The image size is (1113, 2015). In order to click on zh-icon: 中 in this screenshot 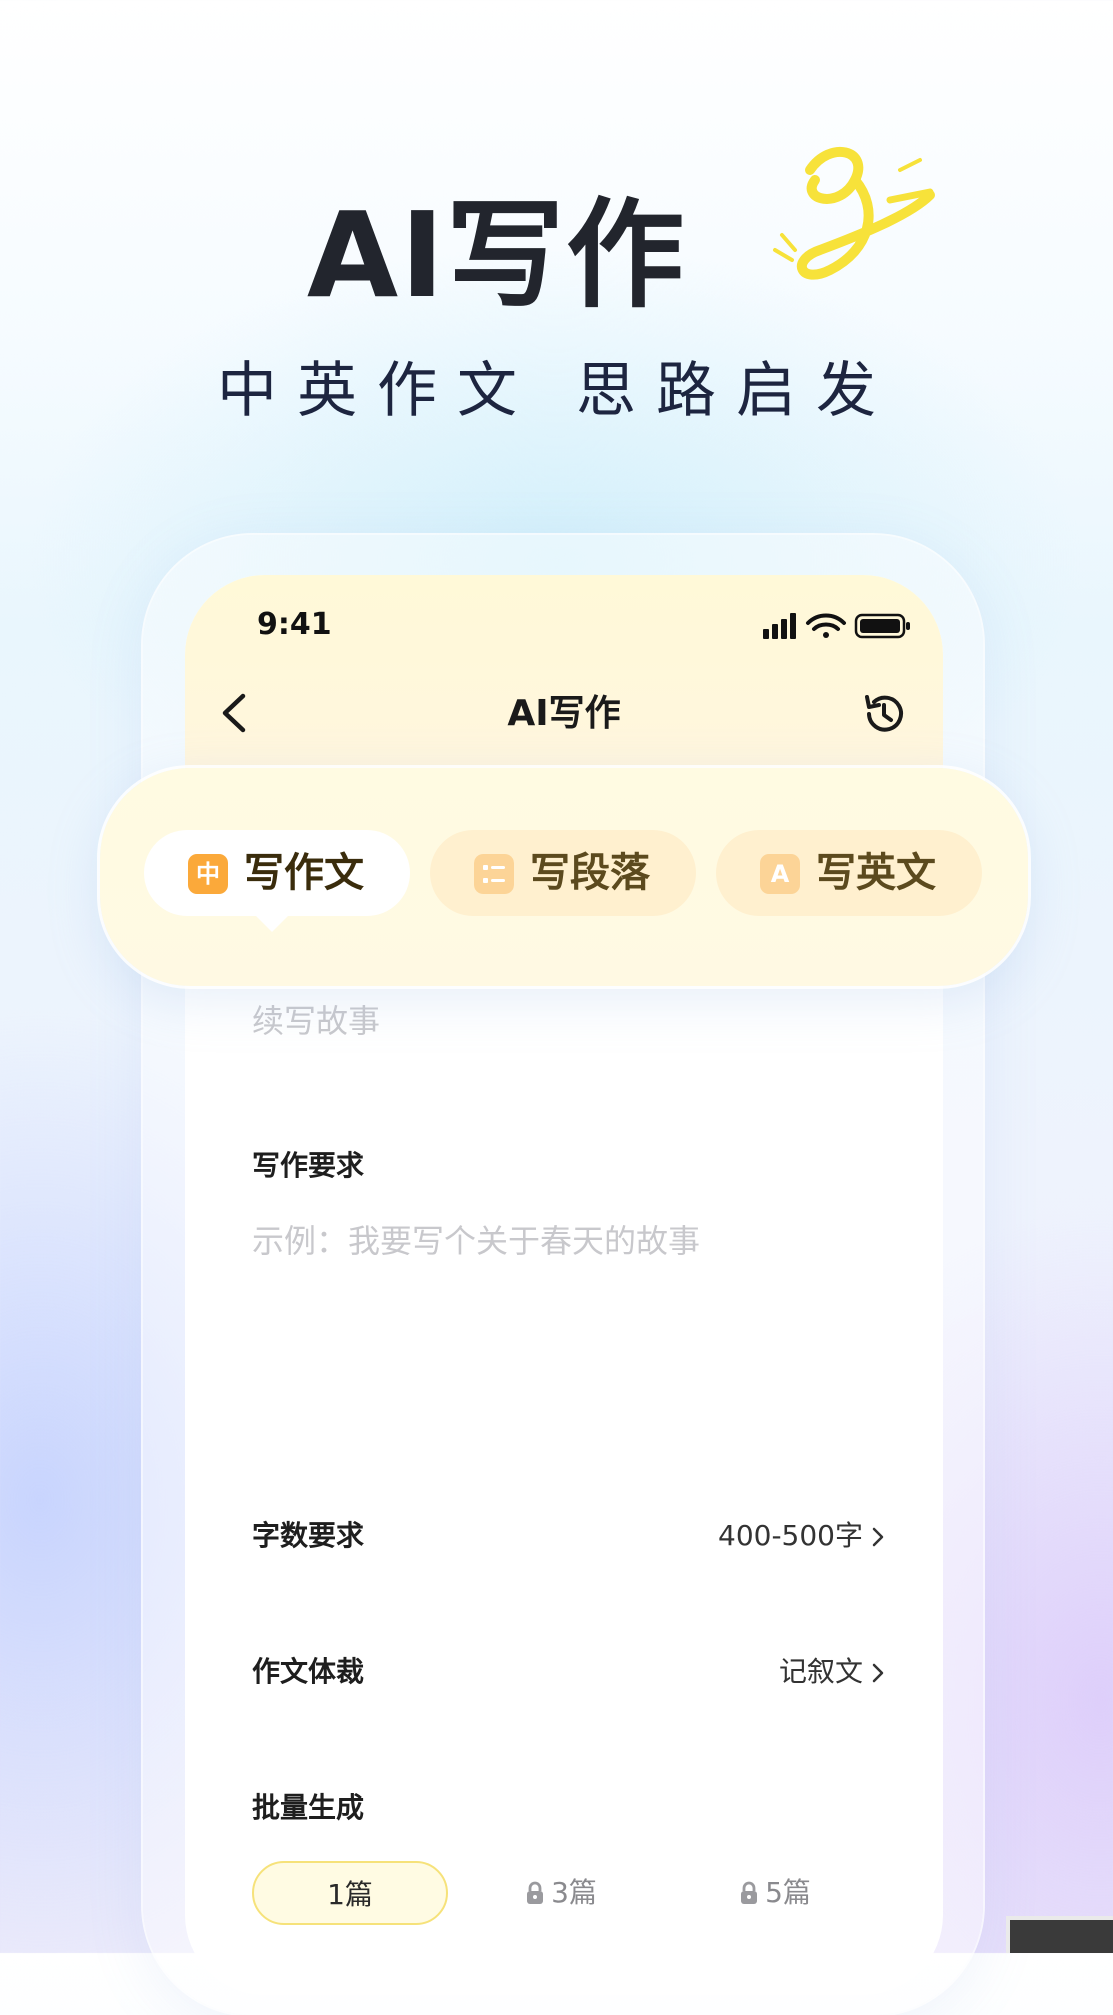, I will do `click(208, 874)`.